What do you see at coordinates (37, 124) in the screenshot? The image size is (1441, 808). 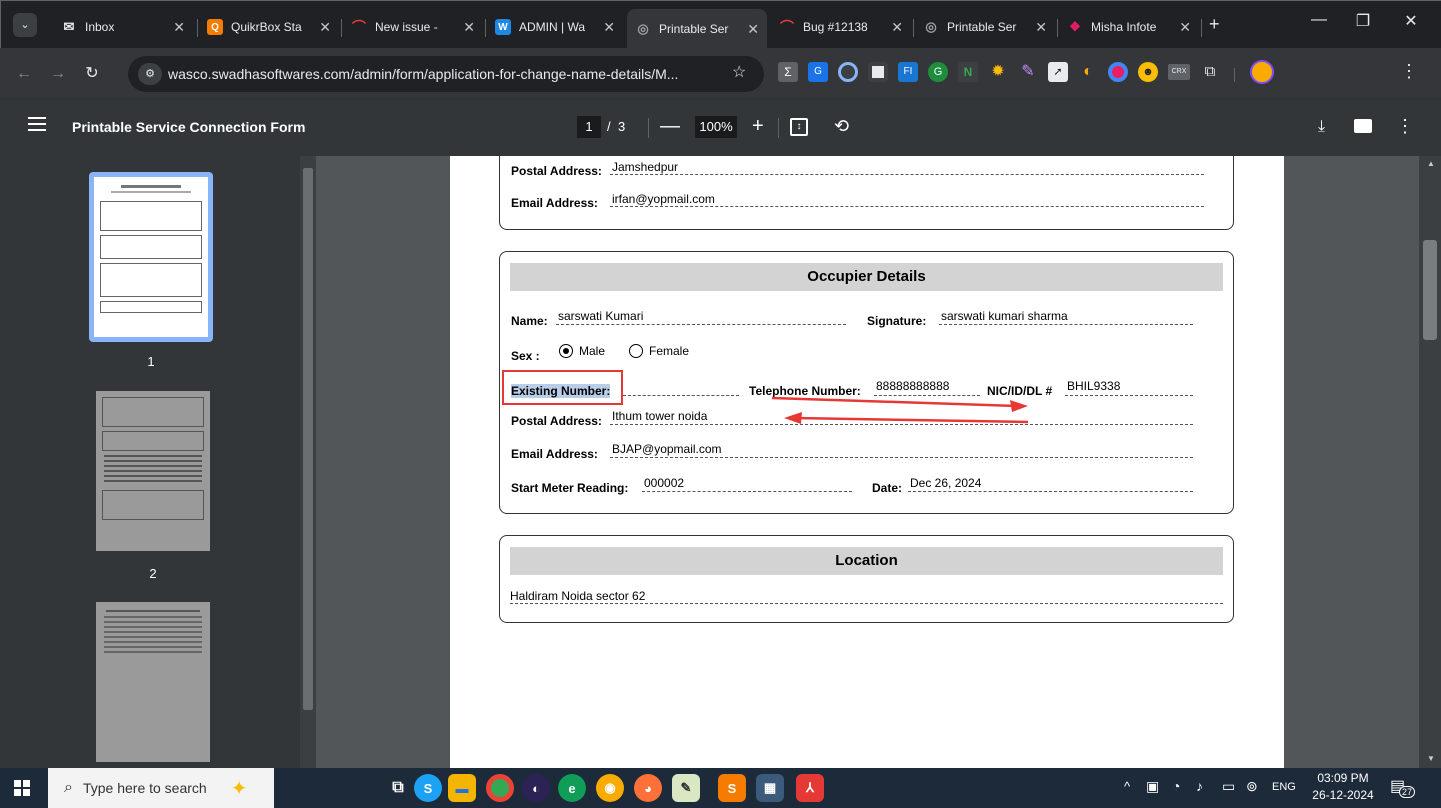 I see `hamburger-menu-icon` at bounding box center [37, 124].